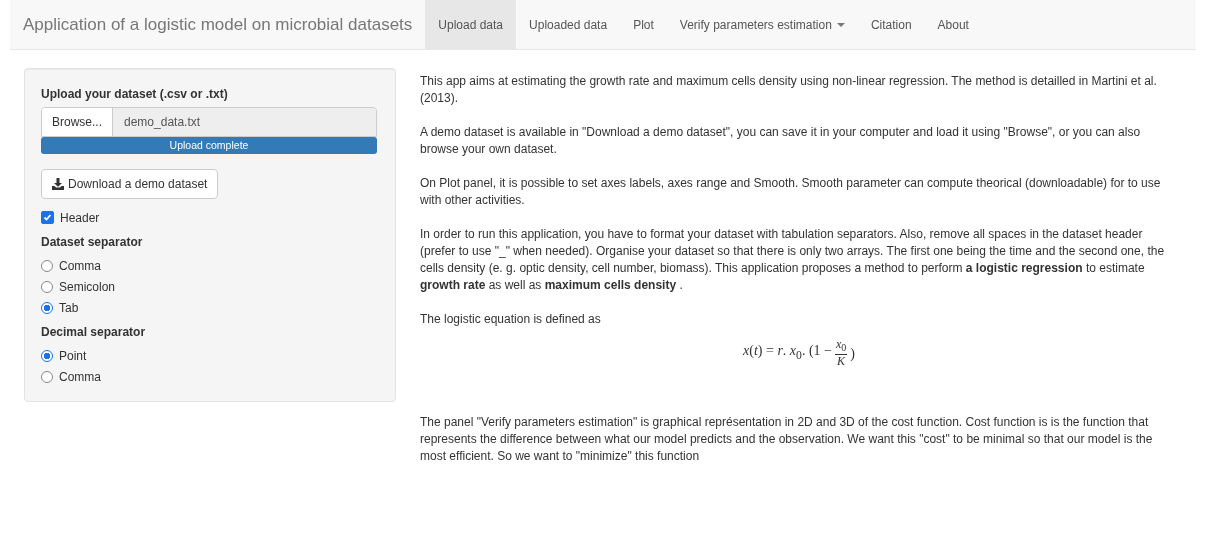  I want to click on nav-tab: Upload data, so click(471, 24).